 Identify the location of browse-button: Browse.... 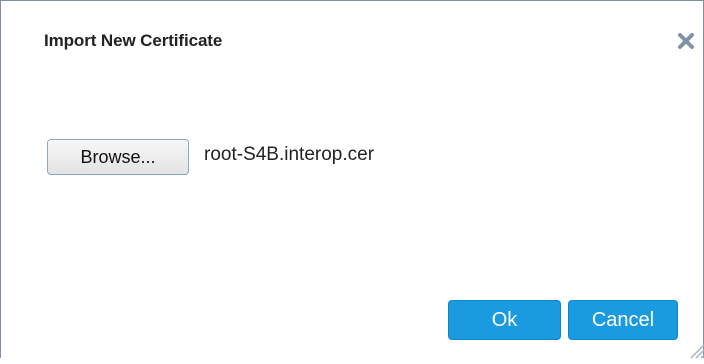
(118, 157).